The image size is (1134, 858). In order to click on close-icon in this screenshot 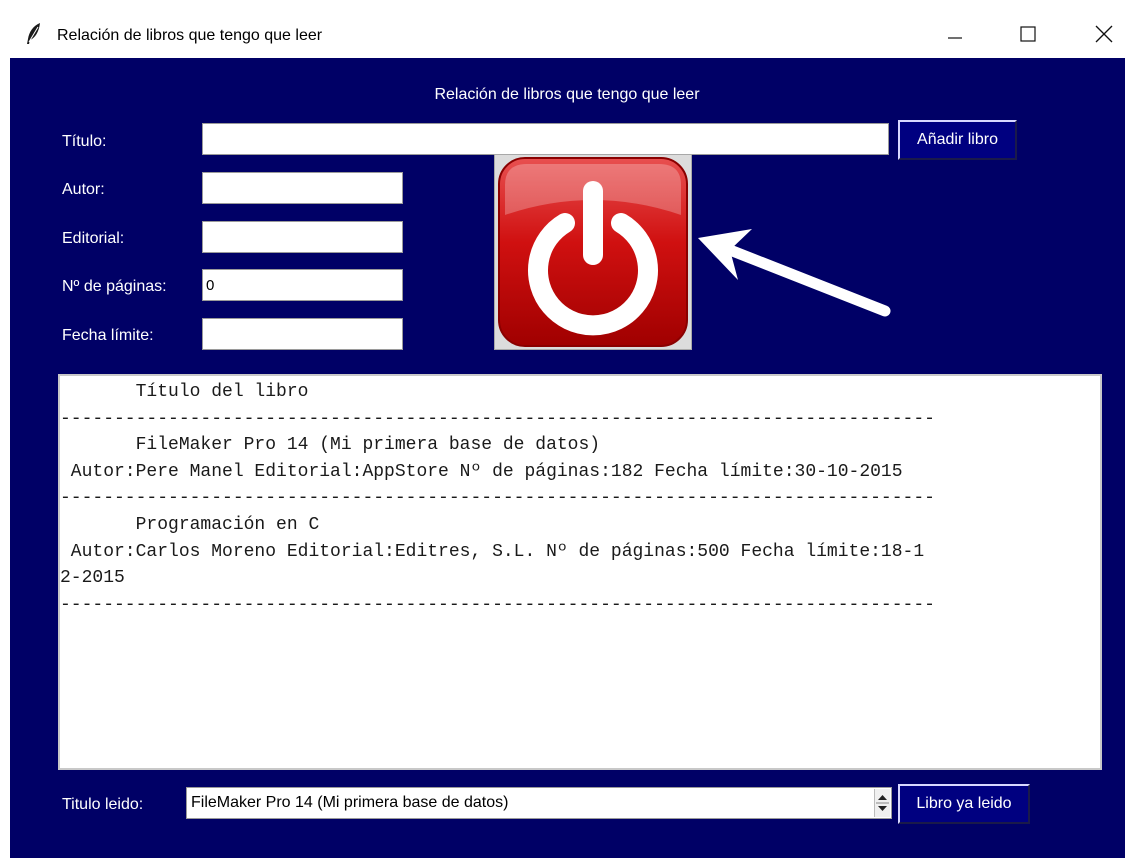, I will do `click(1104, 34)`.